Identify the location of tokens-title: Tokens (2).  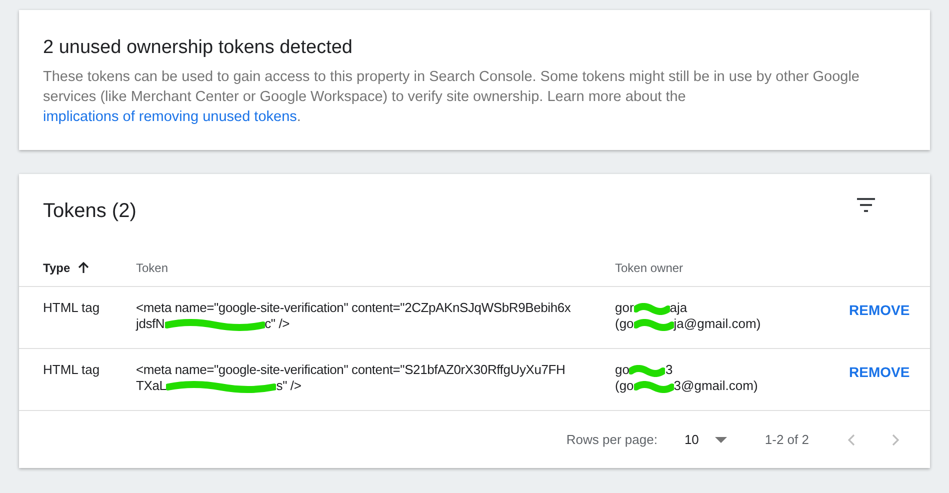
(89, 211).